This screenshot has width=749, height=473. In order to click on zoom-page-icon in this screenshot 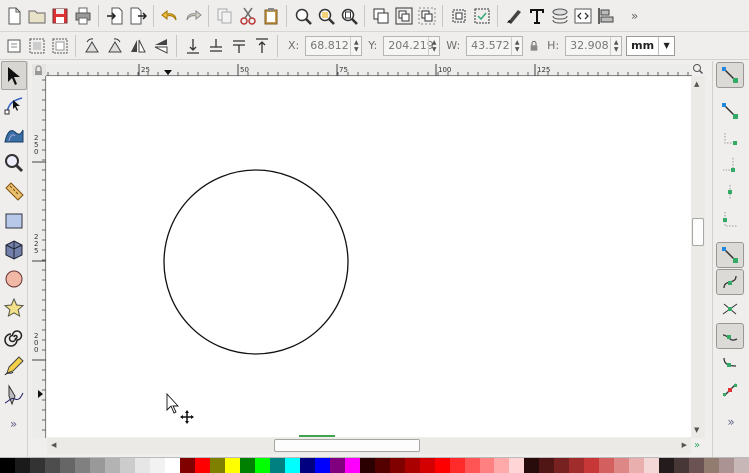, I will do `click(348, 16)`.